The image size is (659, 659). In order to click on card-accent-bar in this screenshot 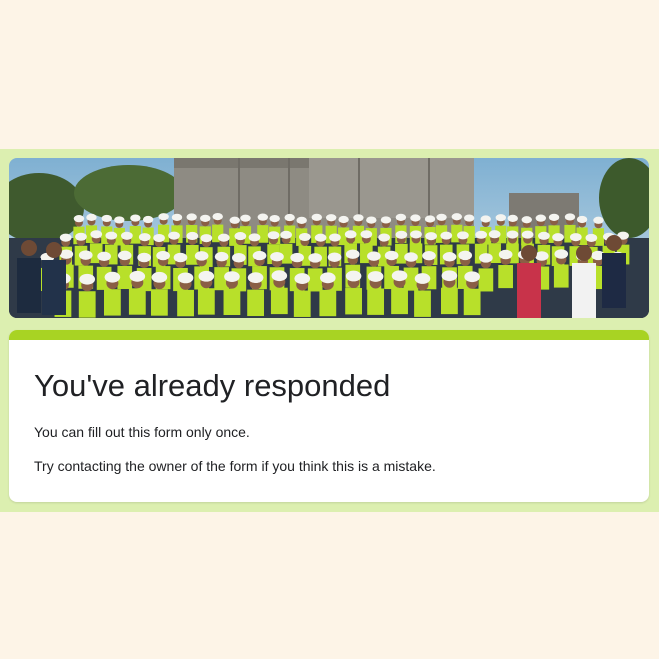, I will do `click(329, 335)`.